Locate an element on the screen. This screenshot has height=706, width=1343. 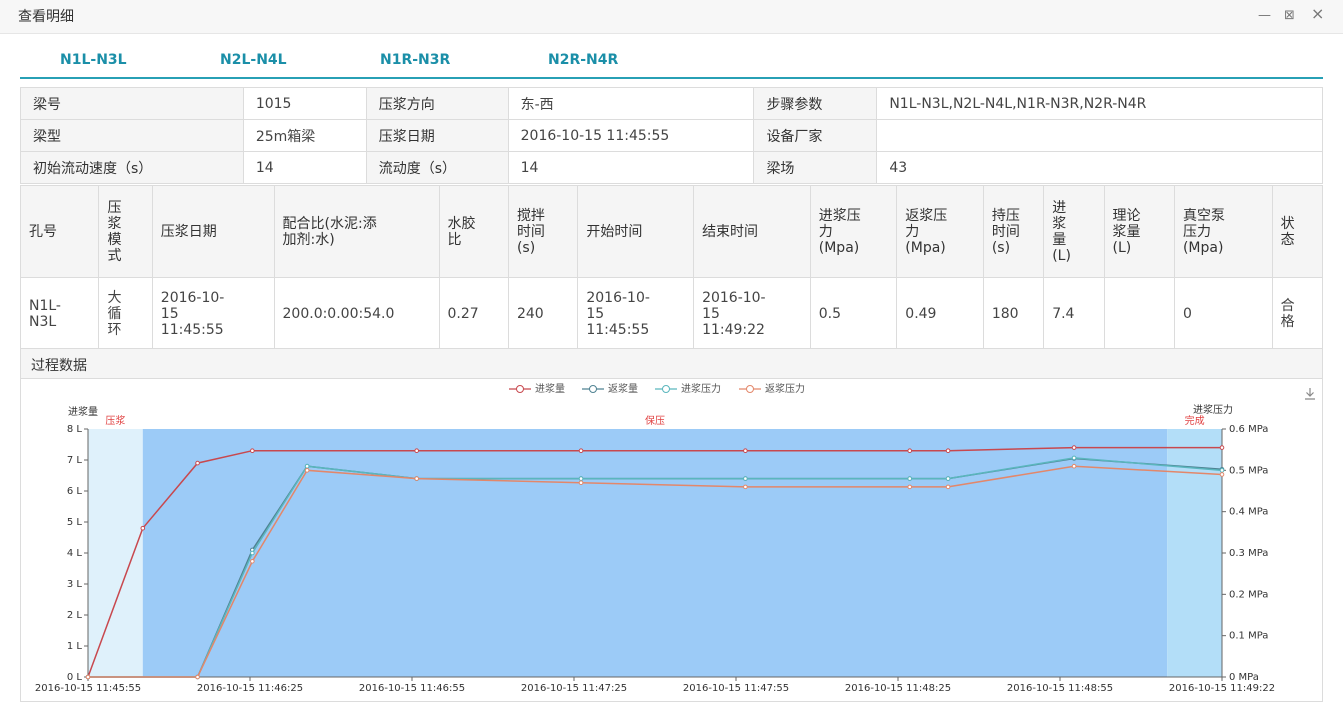
minimize-icon: — is located at coordinates (1264, 16).